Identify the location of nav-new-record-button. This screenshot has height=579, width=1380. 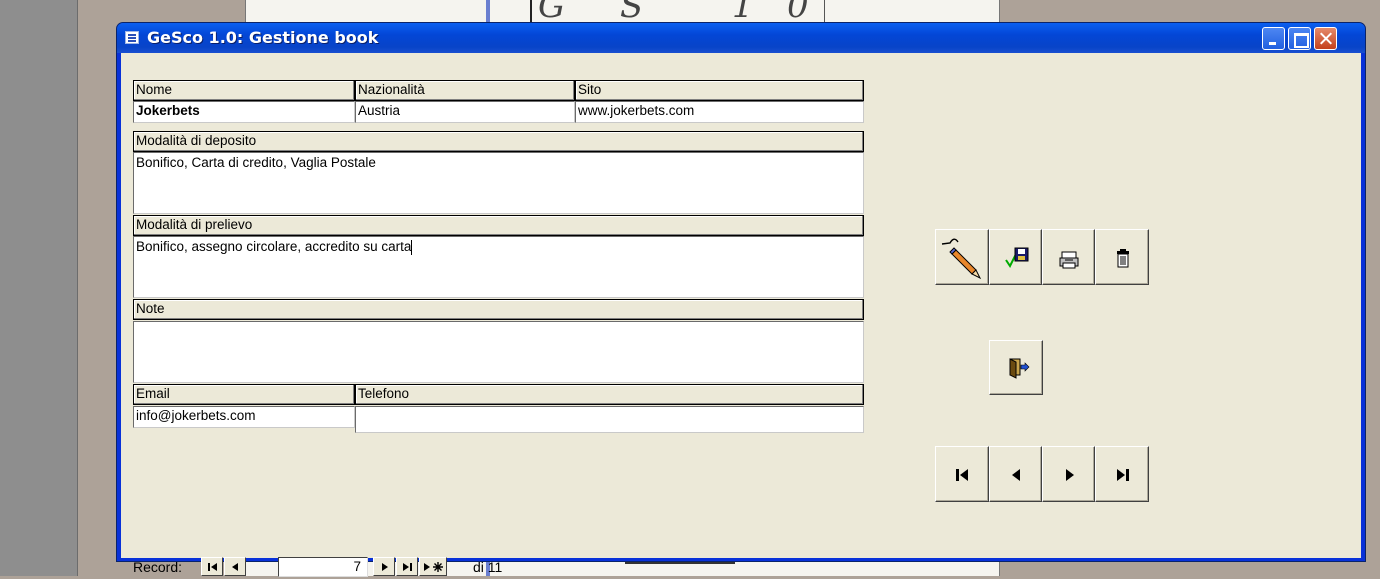
(433, 566).